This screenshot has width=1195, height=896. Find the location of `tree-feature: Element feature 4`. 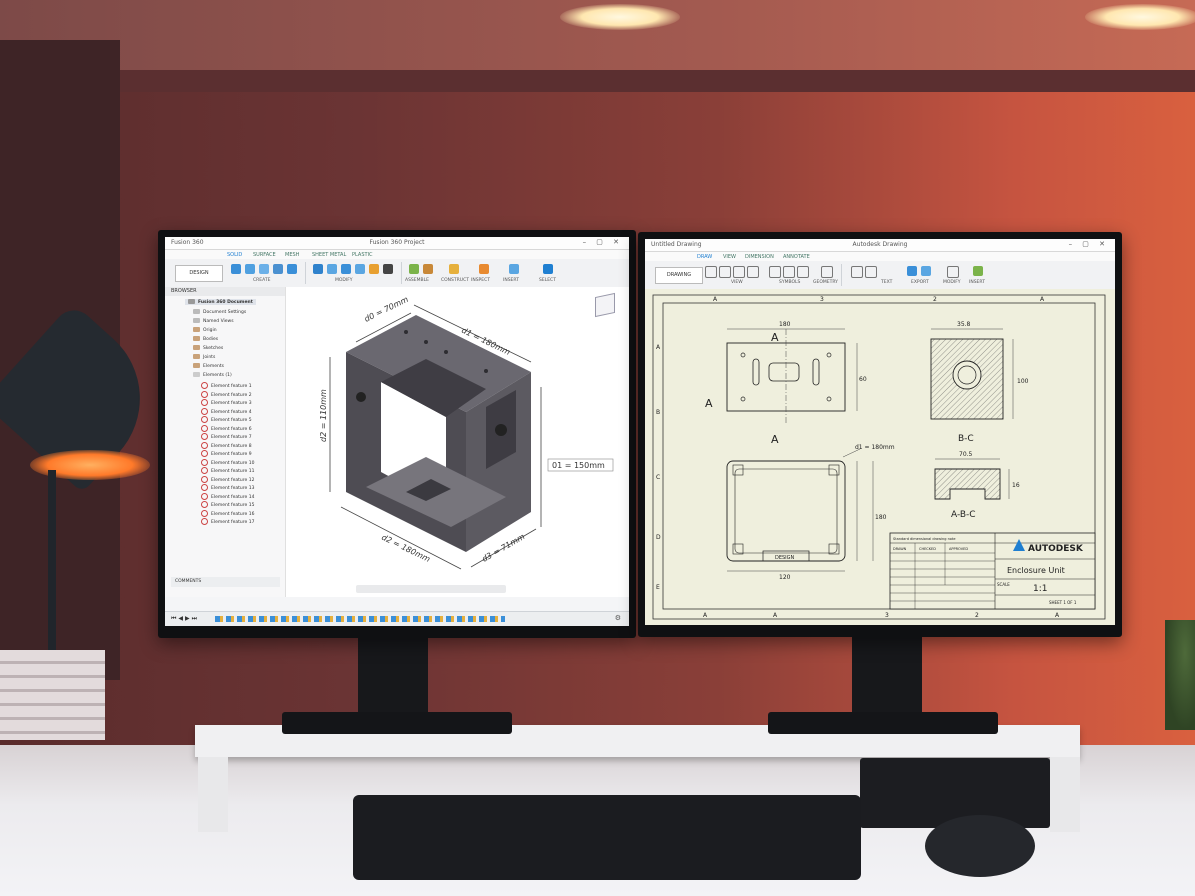

tree-feature: Element feature 4 is located at coordinates (226, 411).